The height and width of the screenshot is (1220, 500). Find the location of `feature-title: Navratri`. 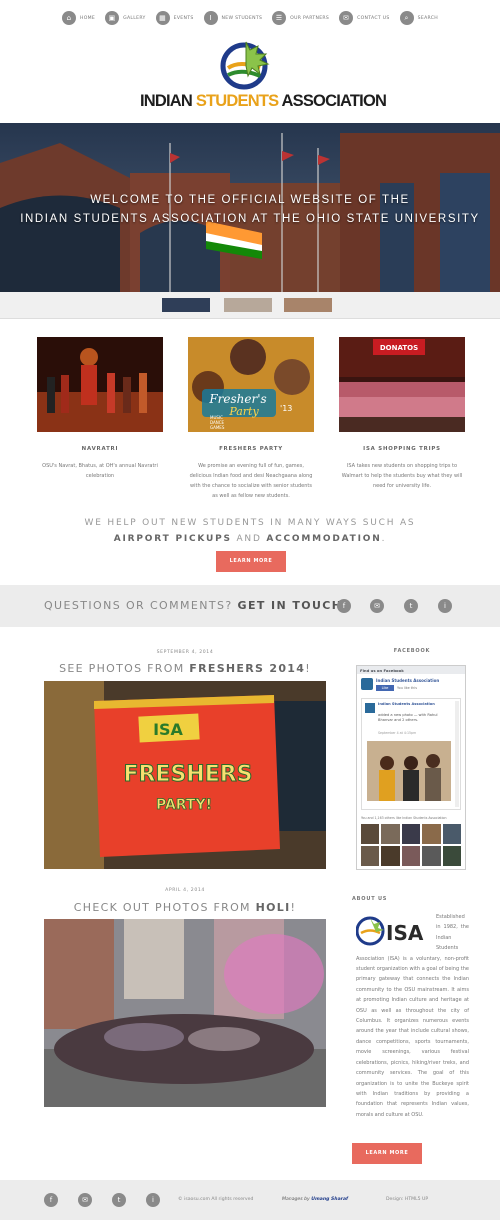

feature-title: Navratri is located at coordinates (100, 449).